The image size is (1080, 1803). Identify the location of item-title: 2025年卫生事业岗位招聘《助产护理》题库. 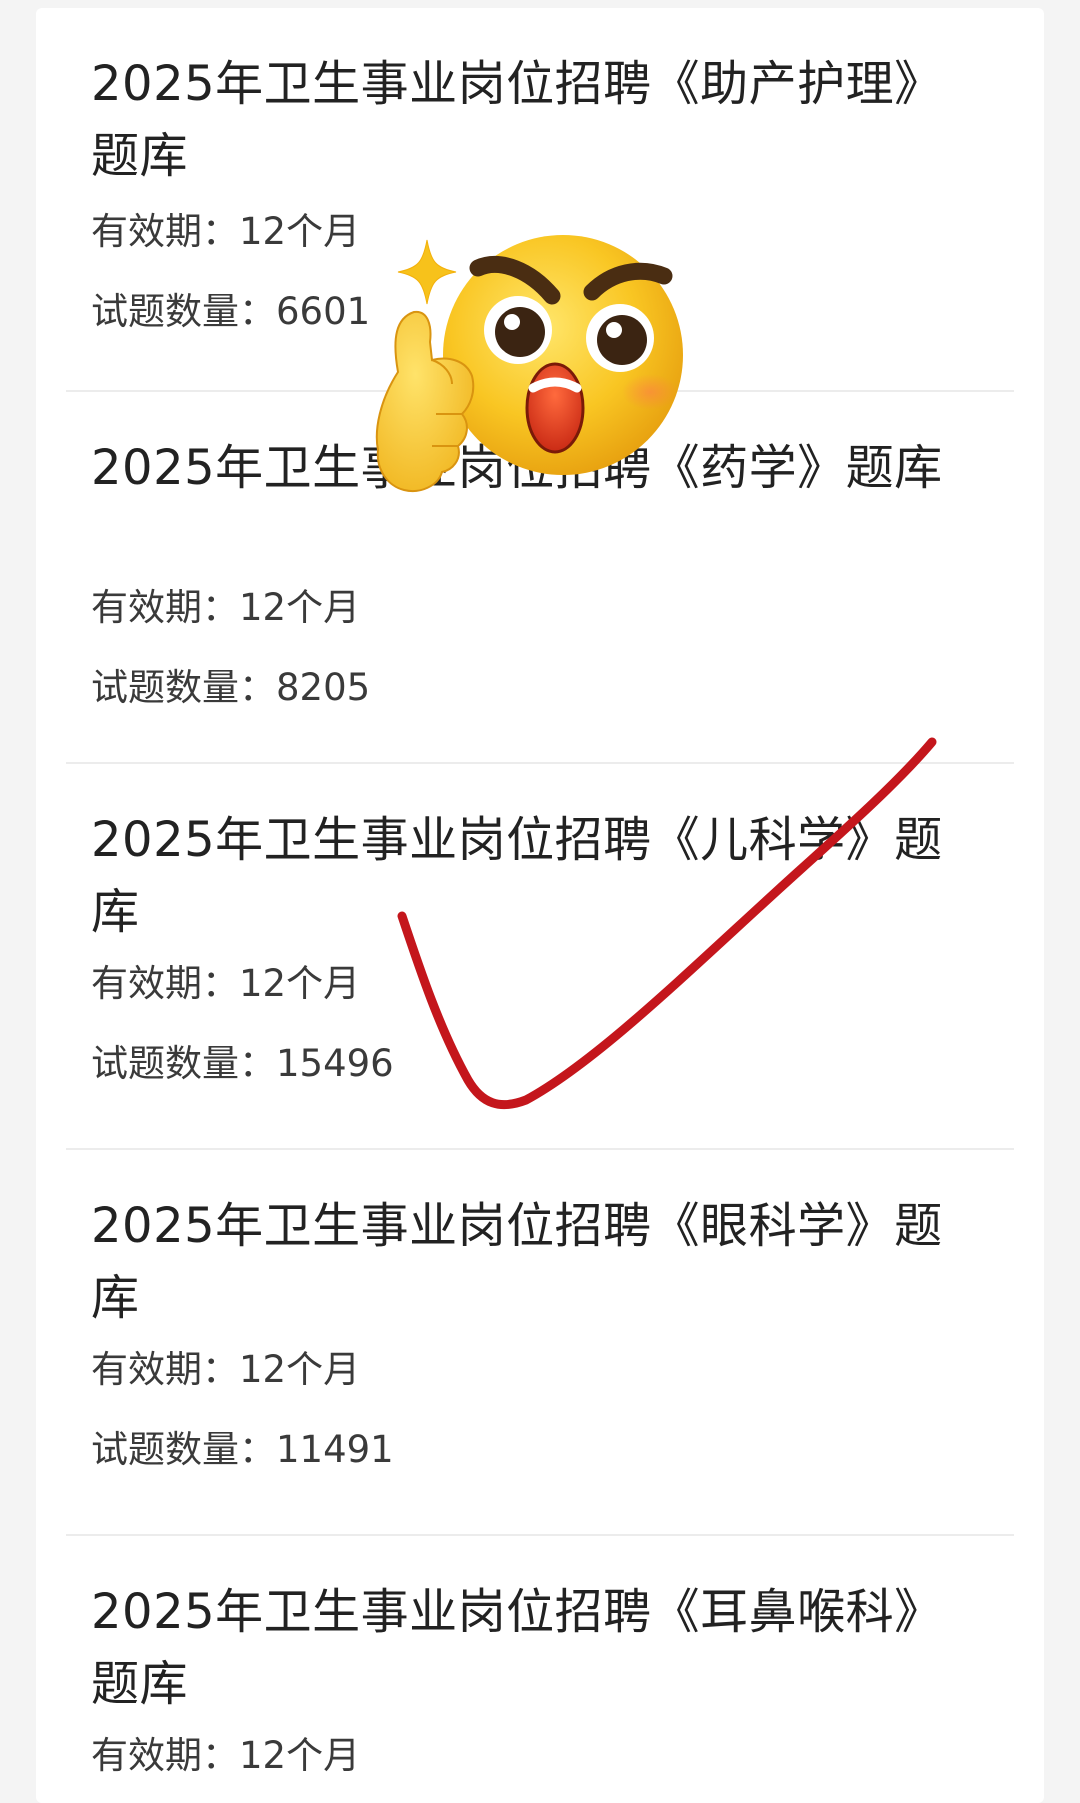
(517, 120).